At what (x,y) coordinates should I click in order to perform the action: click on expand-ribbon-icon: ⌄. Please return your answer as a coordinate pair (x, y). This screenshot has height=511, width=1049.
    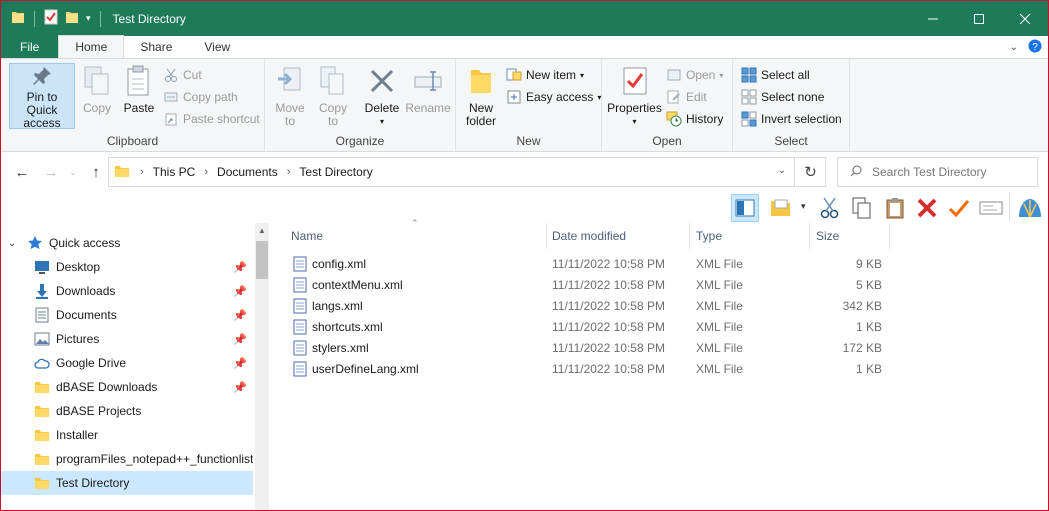
    Looking at the image, I should click on (1014, 47).